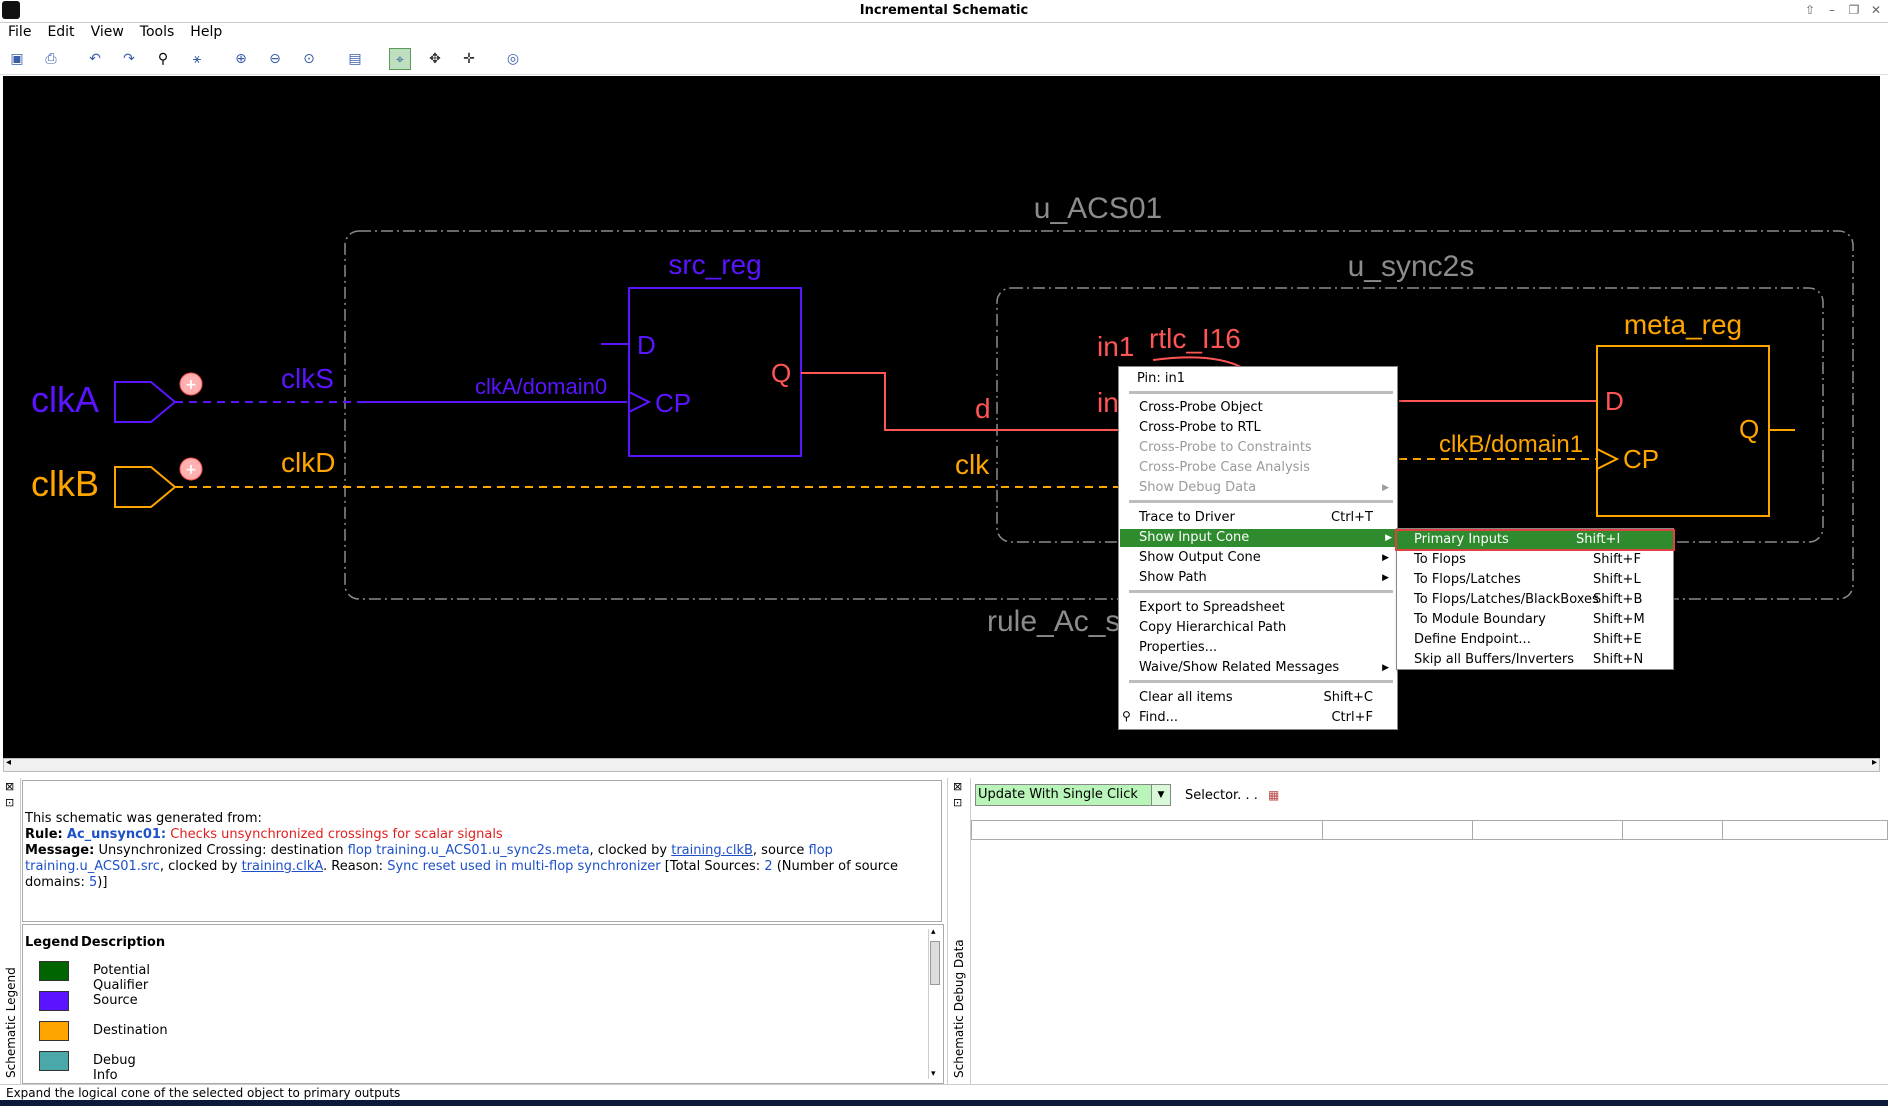  What do you see at coordinates (959, 931) in the screenshot?
I see `debug-tab-strip: ⊠ ⊡ Schematic Debug Data` at bounding box center [959, 931].